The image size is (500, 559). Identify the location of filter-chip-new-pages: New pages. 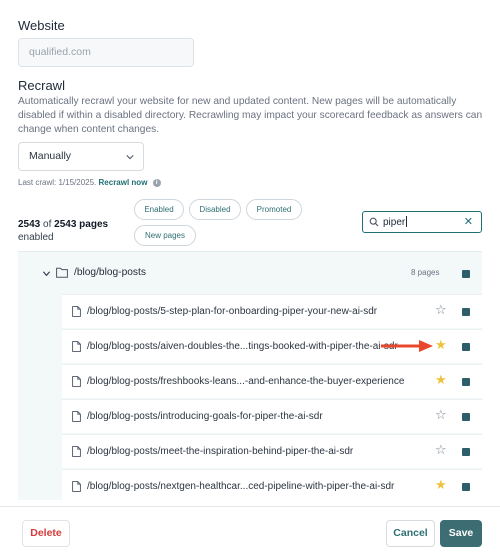
(165, 235).